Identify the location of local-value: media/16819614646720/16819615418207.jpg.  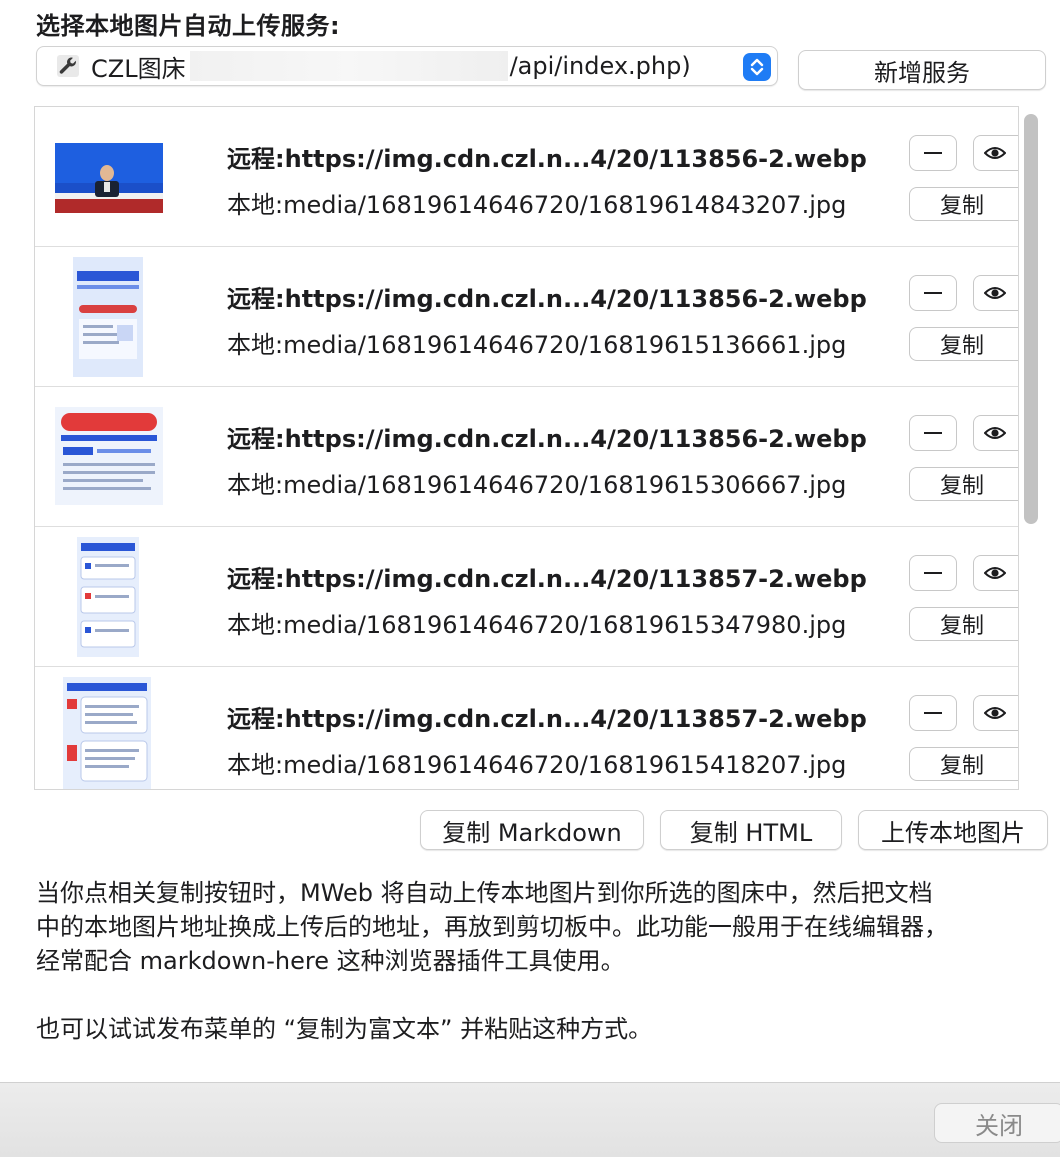
(565, 765).